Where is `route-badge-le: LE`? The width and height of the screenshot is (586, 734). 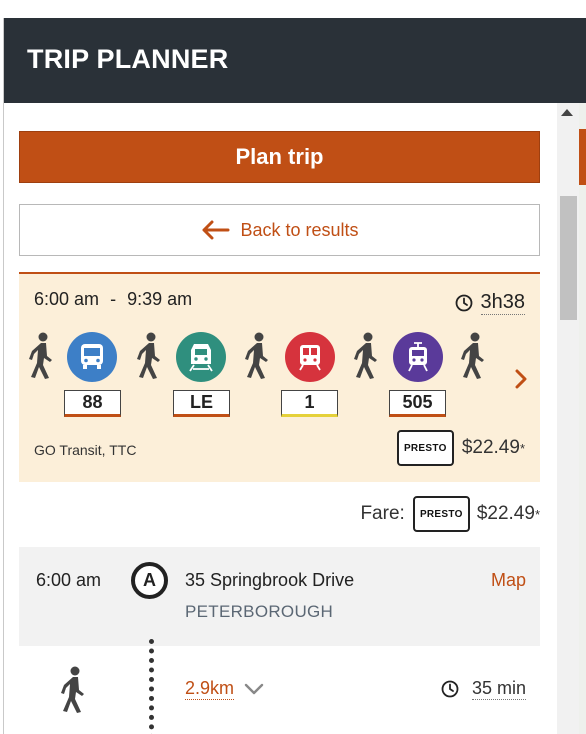
route-badge-le: LE is located at coordinates (201, 403).